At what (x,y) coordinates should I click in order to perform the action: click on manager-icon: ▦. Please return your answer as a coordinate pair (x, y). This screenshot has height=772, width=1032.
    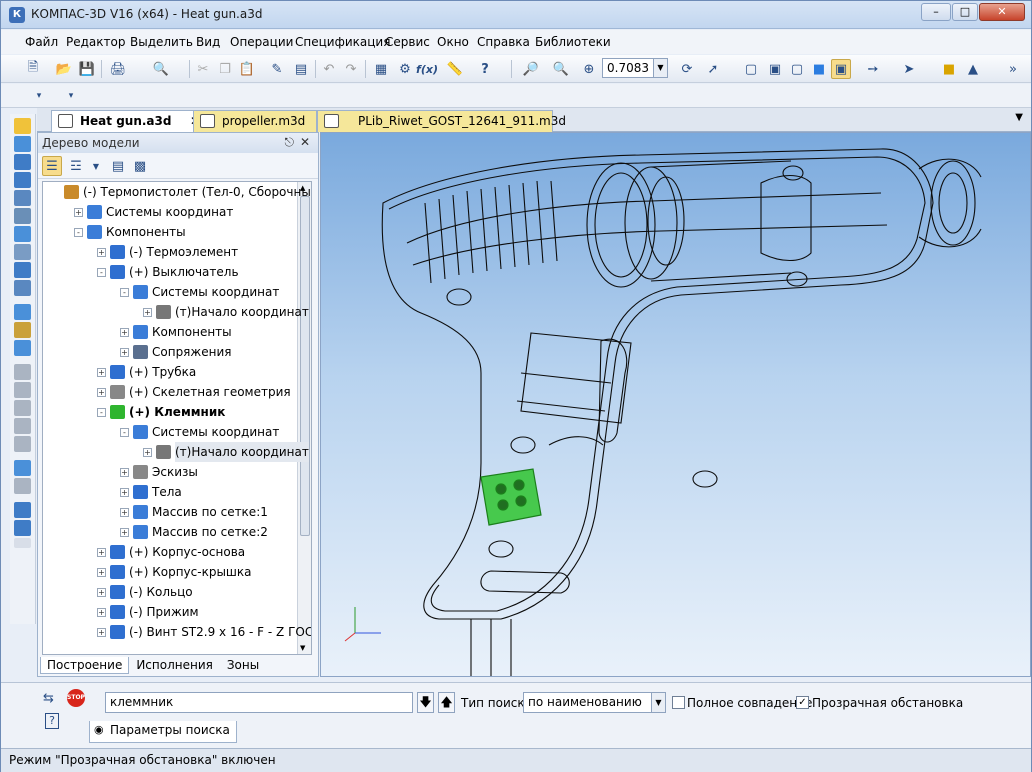
    Looking at the image, I should click on (381, 69).